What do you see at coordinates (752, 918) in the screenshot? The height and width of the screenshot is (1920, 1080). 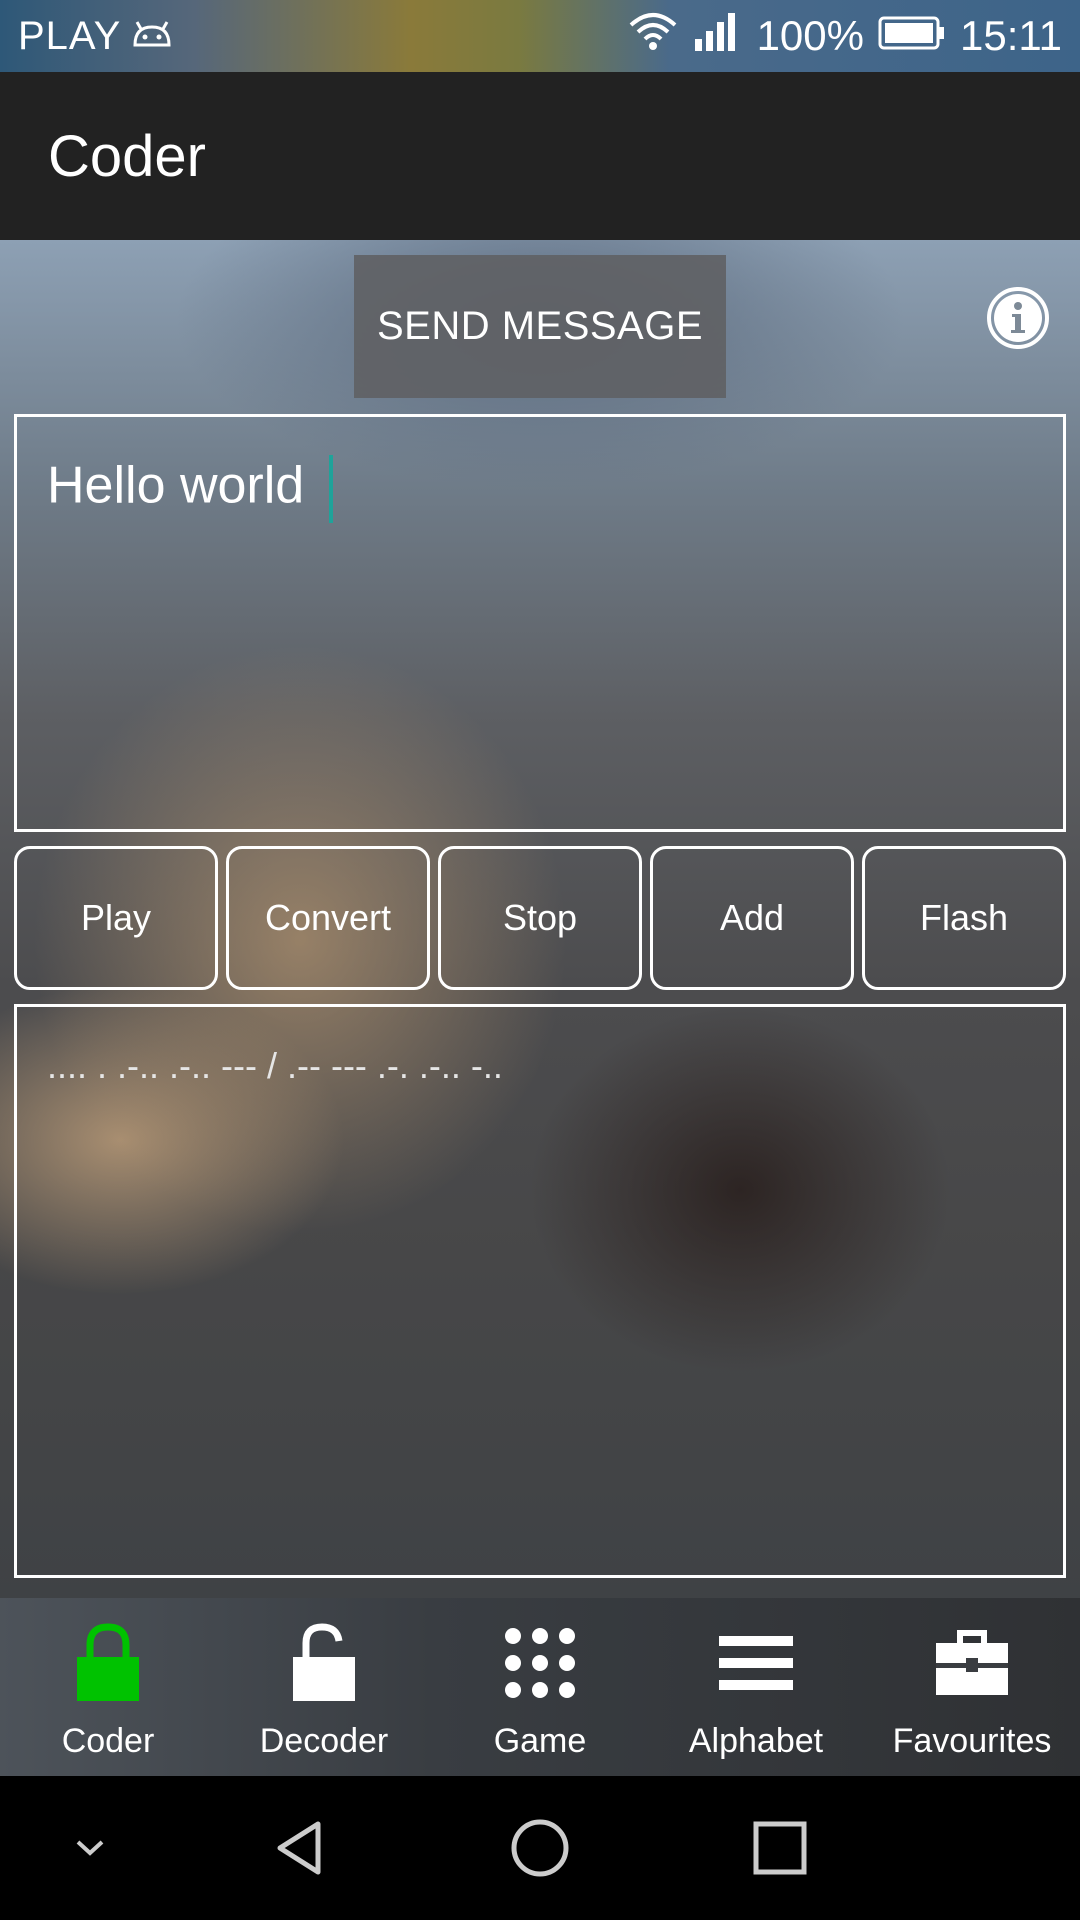 I see `add-button: Add` at bounding box center [752, 918].